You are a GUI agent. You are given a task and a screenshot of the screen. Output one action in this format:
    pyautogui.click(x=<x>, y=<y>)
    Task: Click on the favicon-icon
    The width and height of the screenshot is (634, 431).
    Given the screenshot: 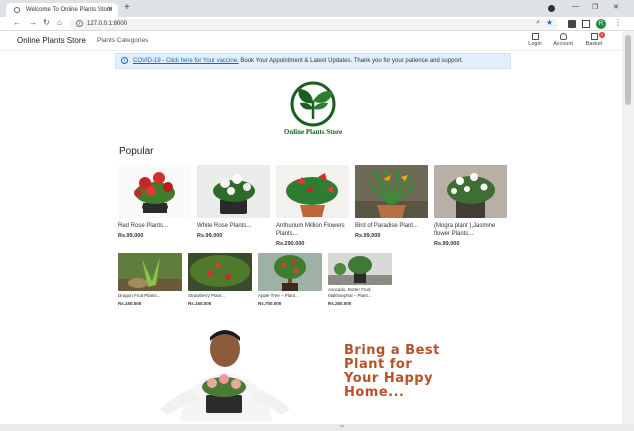 What is the action you would take?
    pyautogui.click(x=17, y=10)
    